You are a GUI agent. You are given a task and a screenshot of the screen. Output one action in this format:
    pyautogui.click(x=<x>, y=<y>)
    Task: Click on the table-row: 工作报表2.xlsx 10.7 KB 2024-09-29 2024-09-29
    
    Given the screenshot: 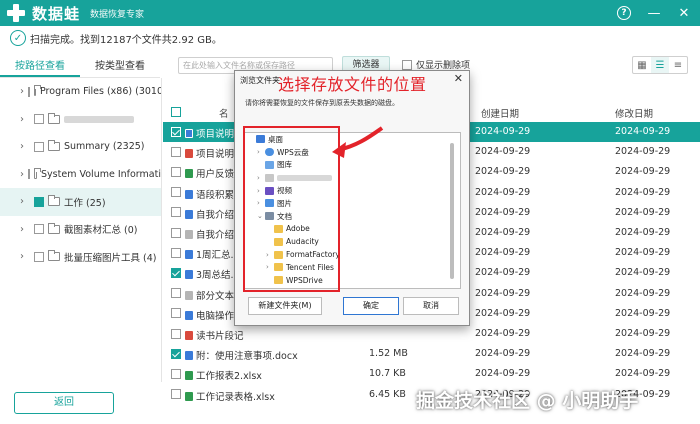 What is the action you would take?
    pyautogui.click(x=431, y=374)
    